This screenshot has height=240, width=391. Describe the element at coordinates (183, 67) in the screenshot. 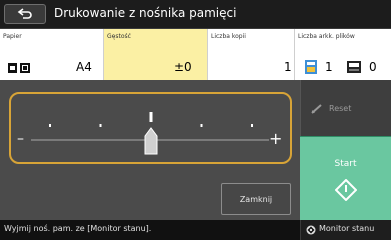

I see `density-value: ±0` at that location.